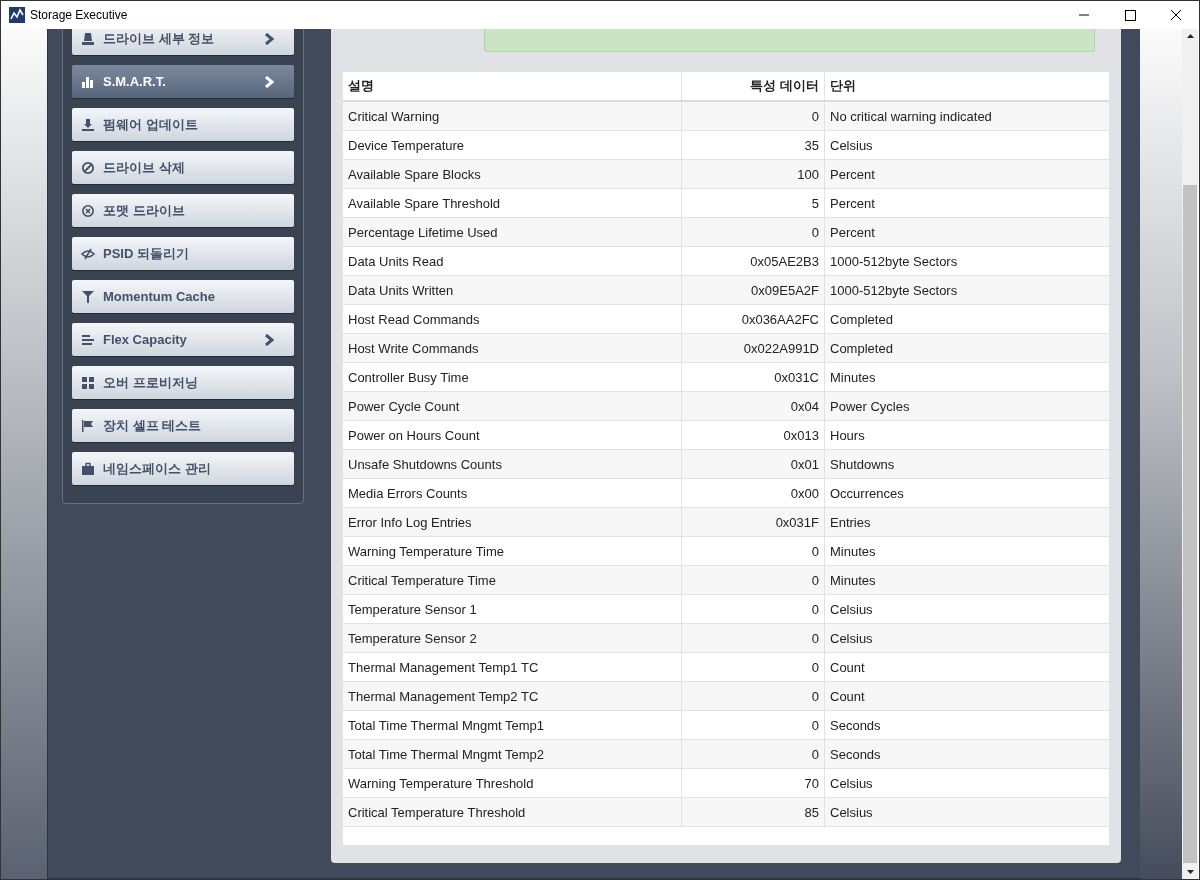  I want to click on table-cell: Available Spare Threshold, so click(512, 203).